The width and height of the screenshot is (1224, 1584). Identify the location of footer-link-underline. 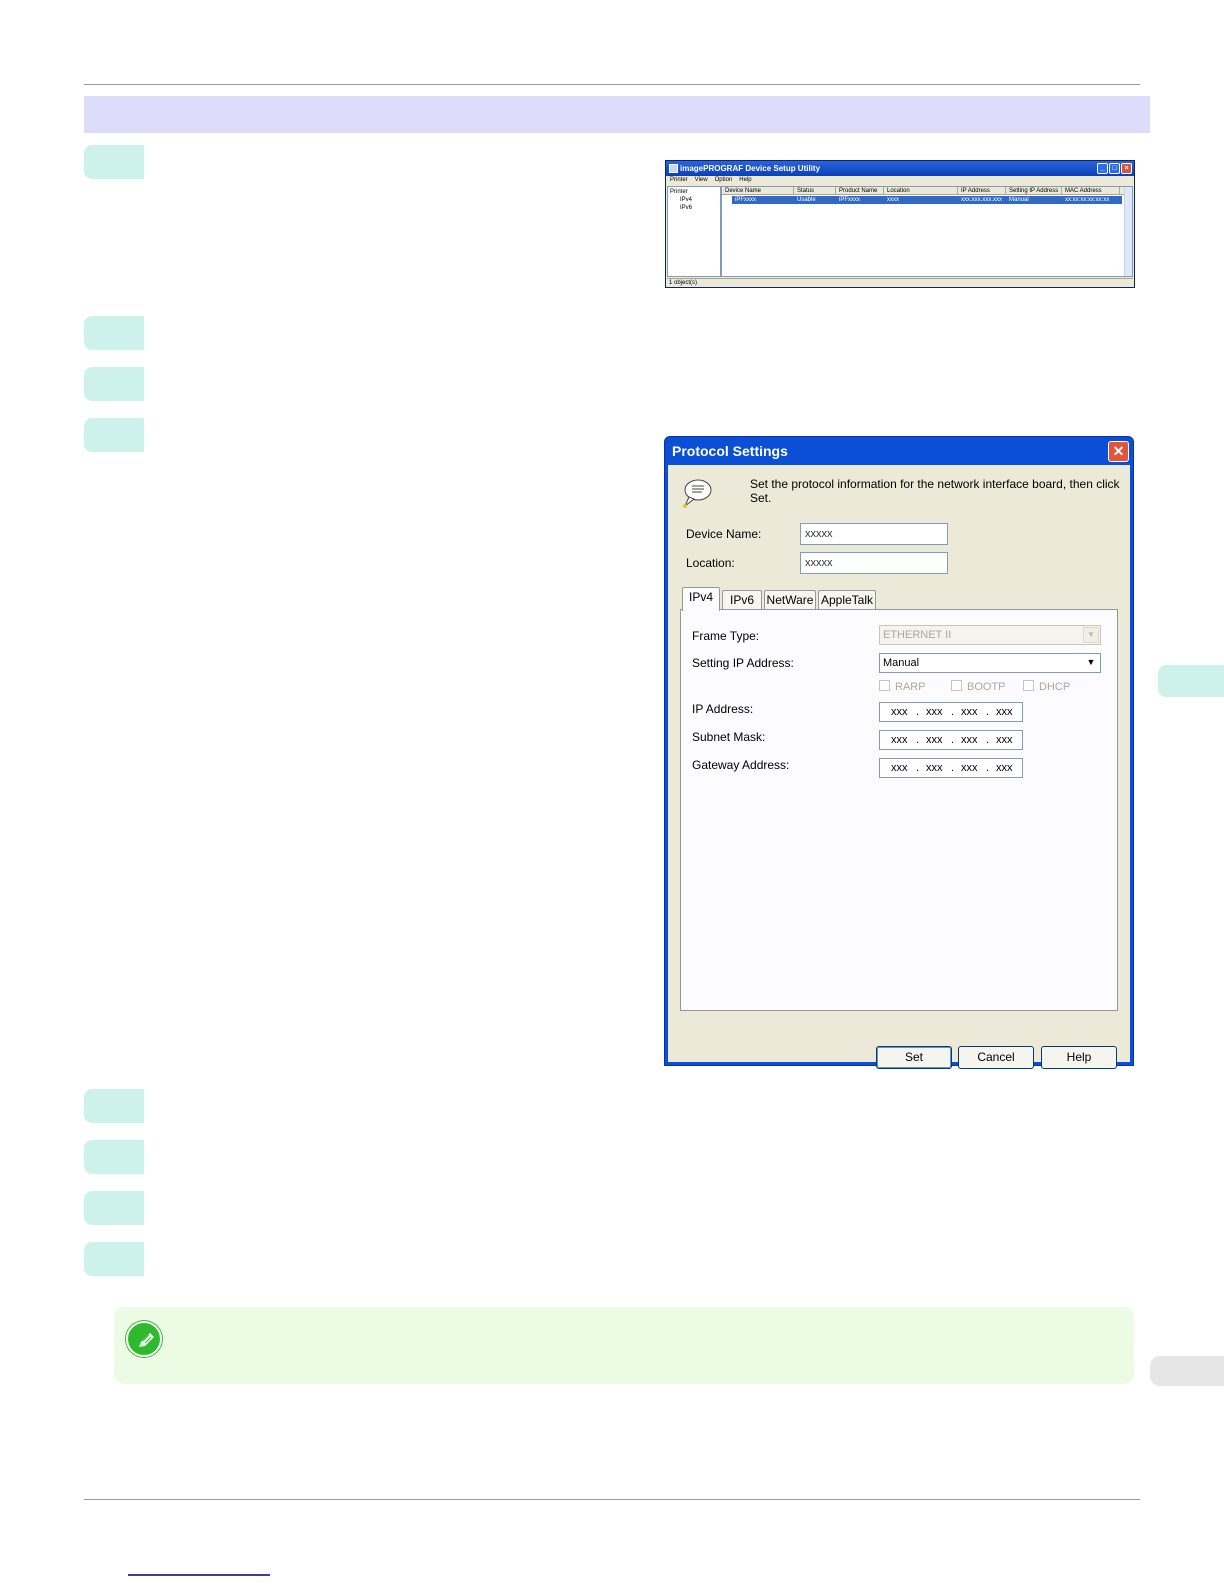
(199, 1575).